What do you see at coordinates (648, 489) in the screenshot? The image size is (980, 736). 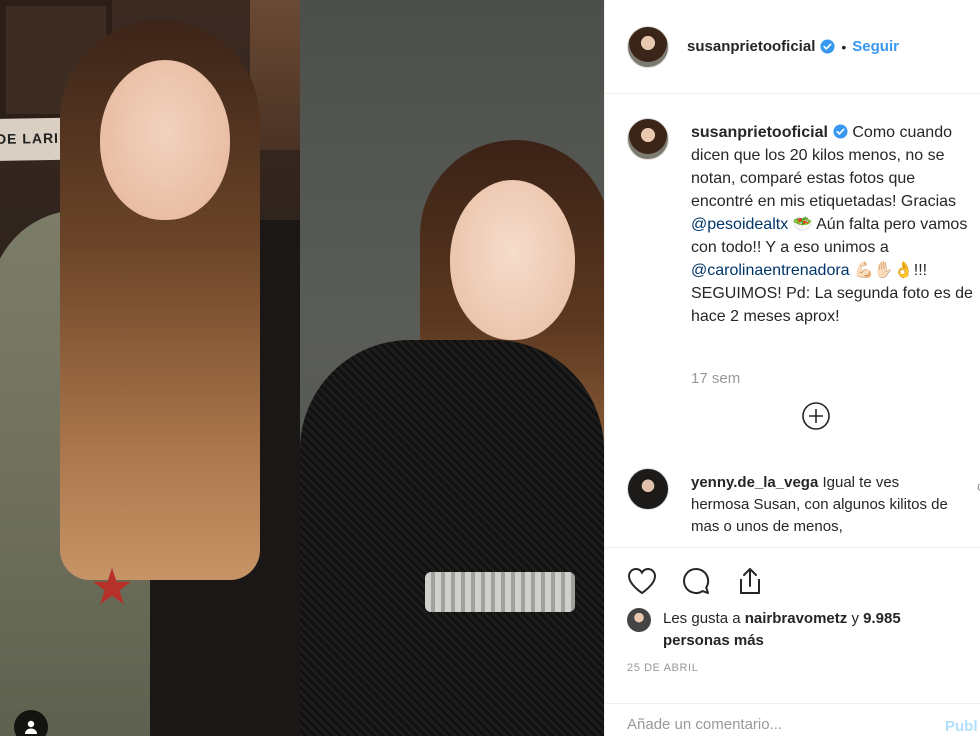 I see `commenter-avatar` at bounding box center [648, 489].